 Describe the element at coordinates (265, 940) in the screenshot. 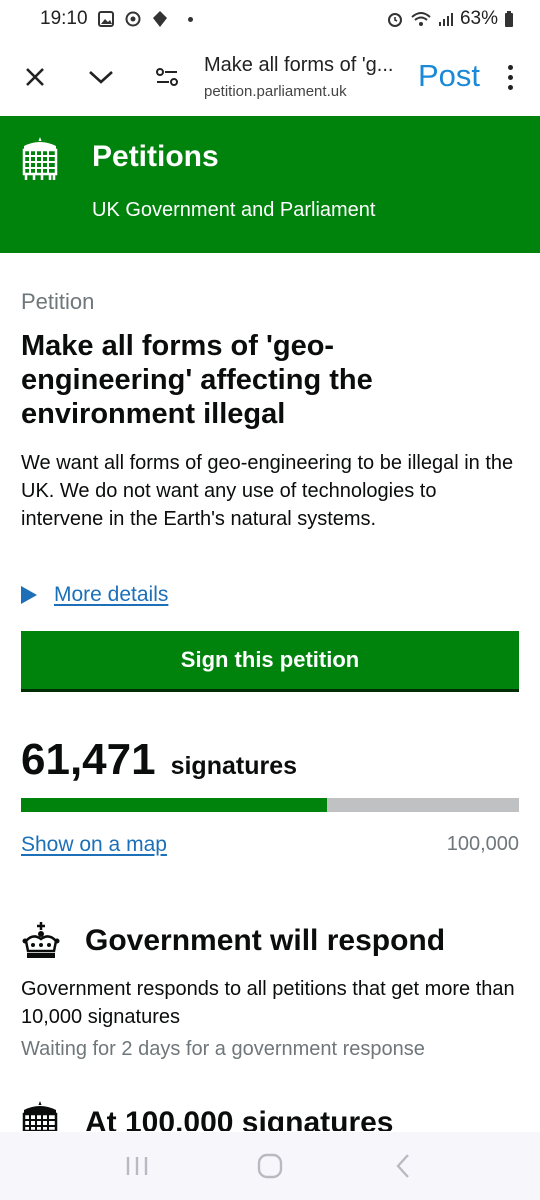

I see `response-title: Government will respond` at that location.